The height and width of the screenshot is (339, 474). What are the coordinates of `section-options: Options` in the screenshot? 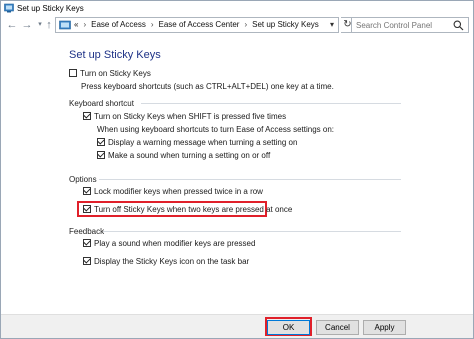 It's located at (83, 179).